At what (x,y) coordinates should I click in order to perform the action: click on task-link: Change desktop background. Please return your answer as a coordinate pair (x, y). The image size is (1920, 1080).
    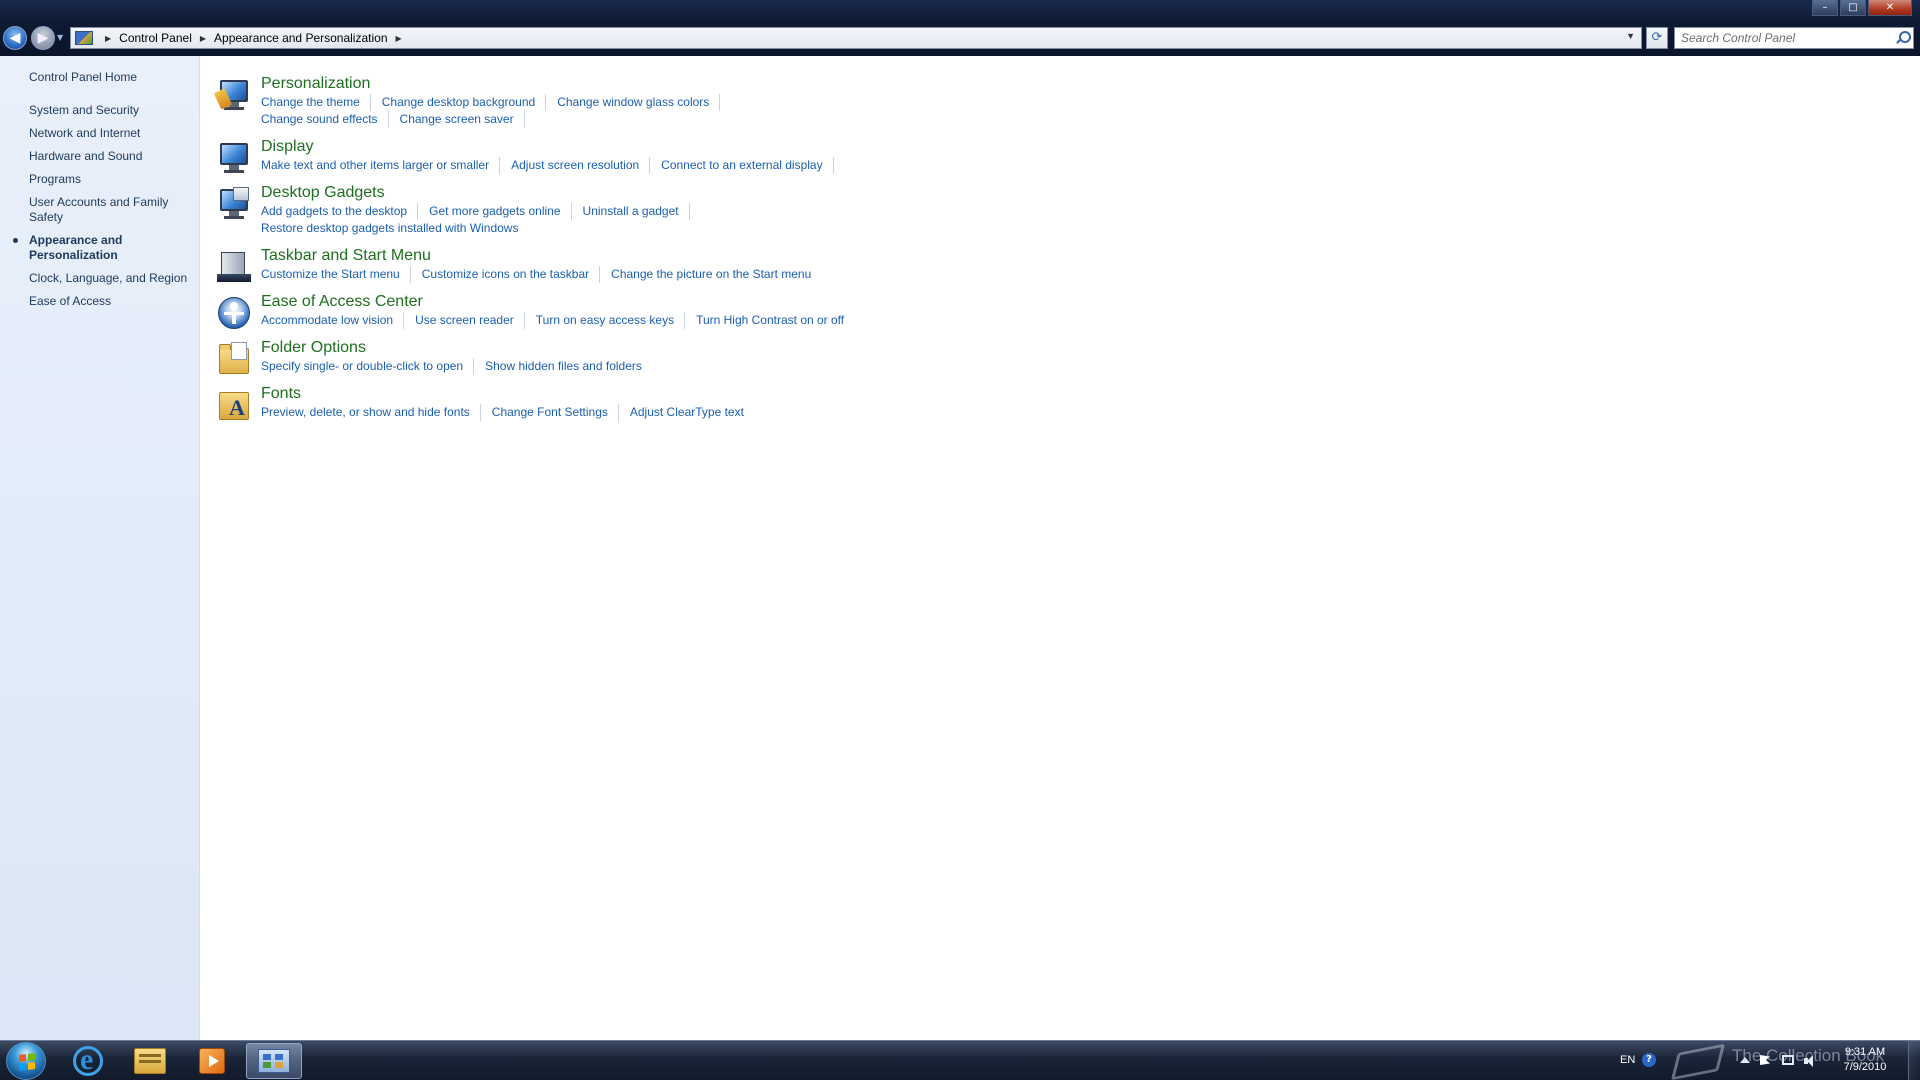
    Looking at the image, I should click on (464, 102).